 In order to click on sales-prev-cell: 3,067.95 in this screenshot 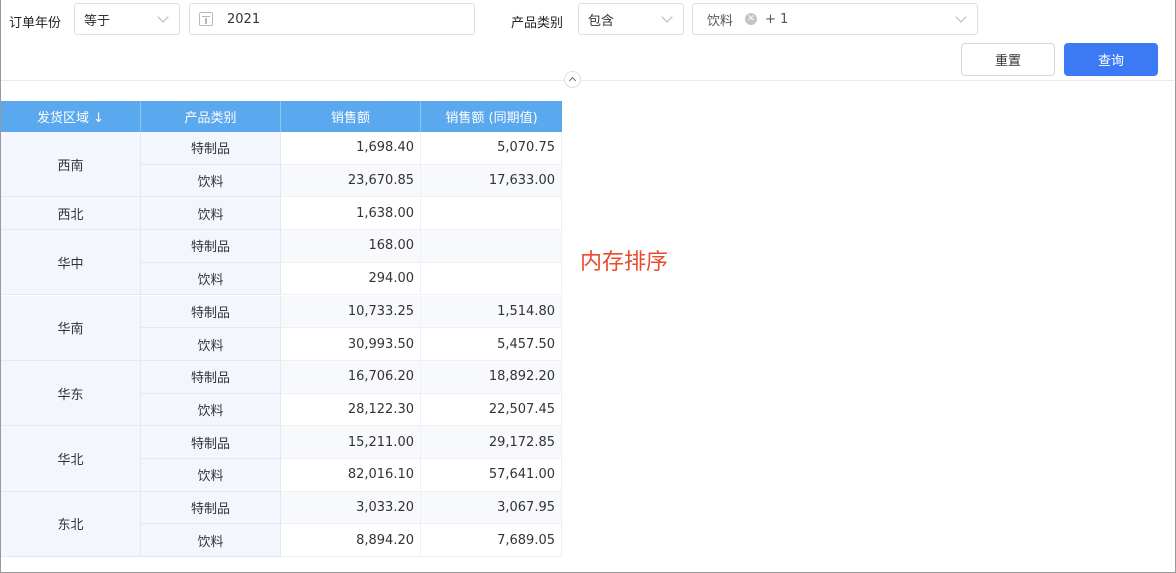, I will do `click(491, 508)`.